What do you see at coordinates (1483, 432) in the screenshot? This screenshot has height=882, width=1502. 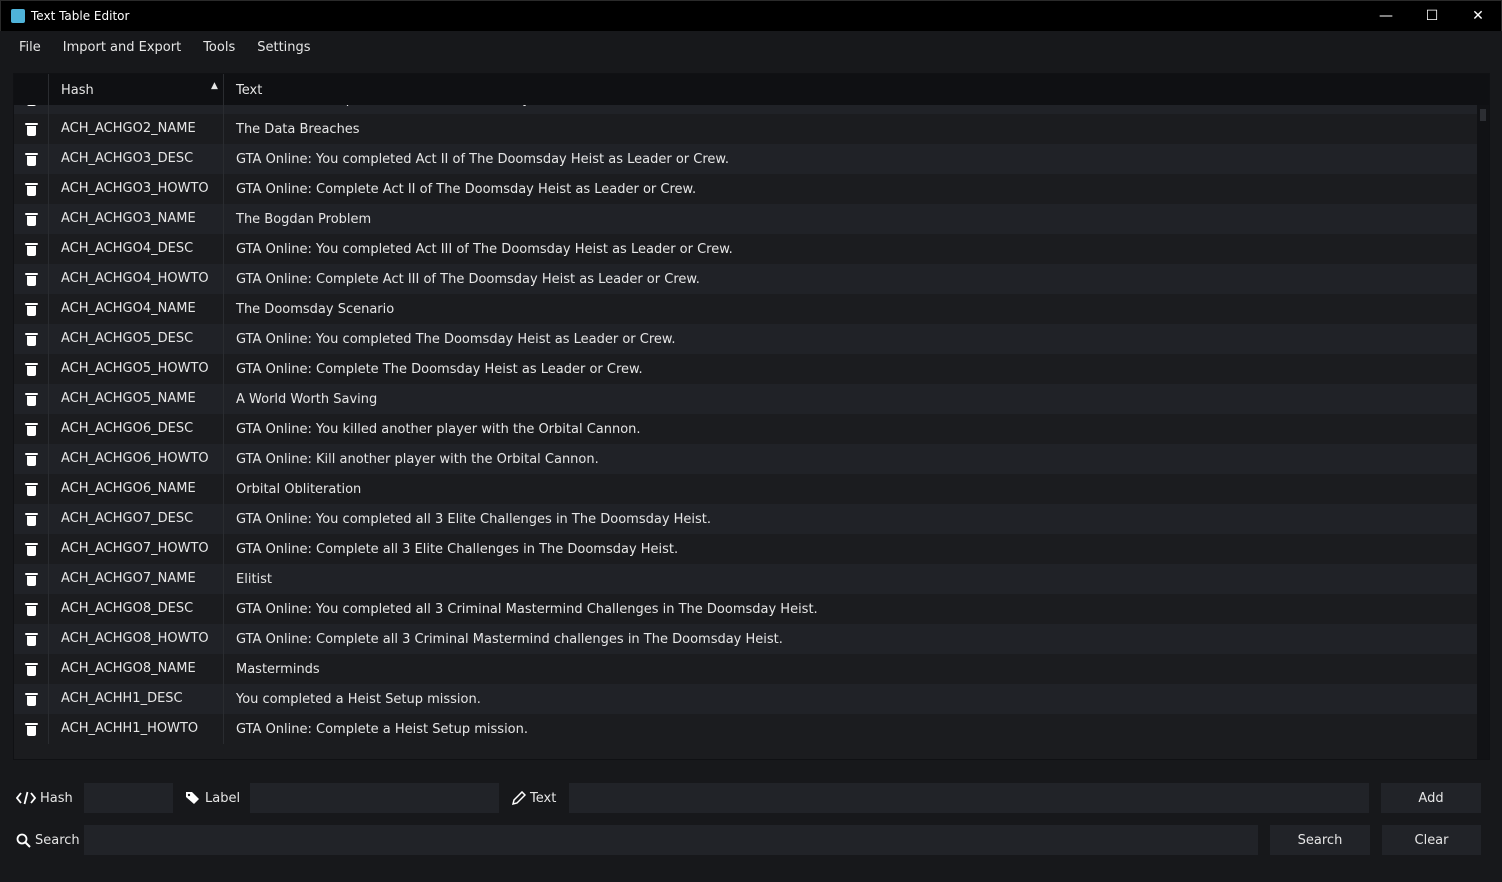 I see `vertical-scrollbar` at bounding box center [1483, 432].